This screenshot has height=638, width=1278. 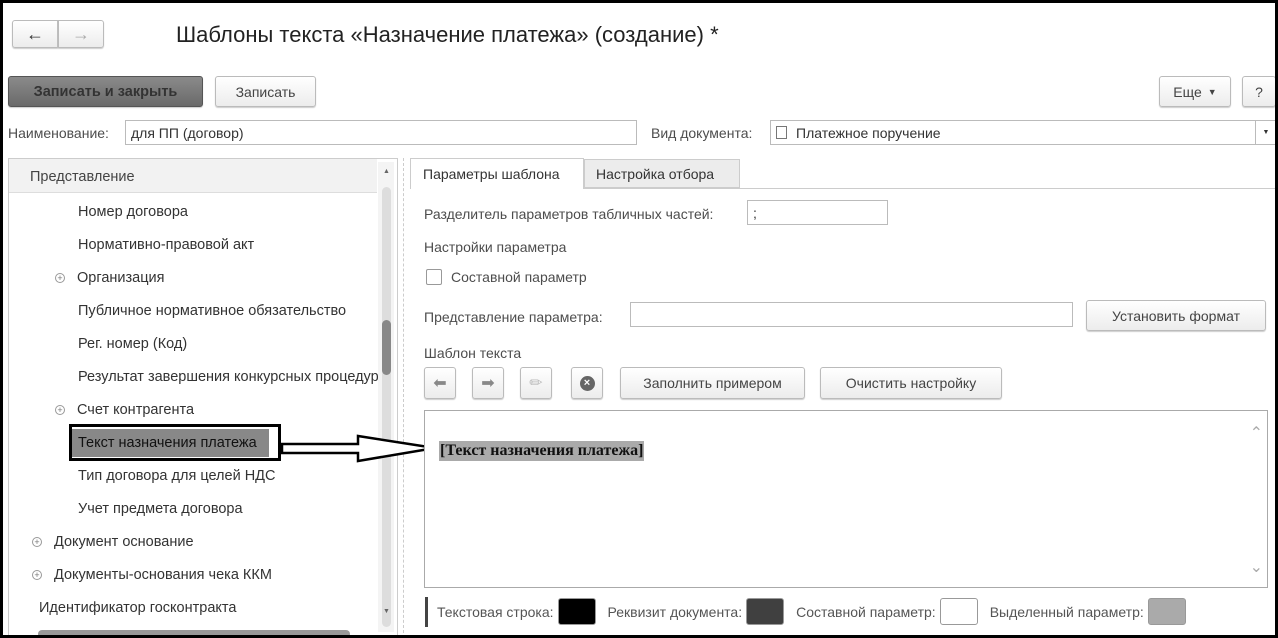 I want to click on tree-item-label: Документы-основания чека ККМ, so click(x=163, y=574).